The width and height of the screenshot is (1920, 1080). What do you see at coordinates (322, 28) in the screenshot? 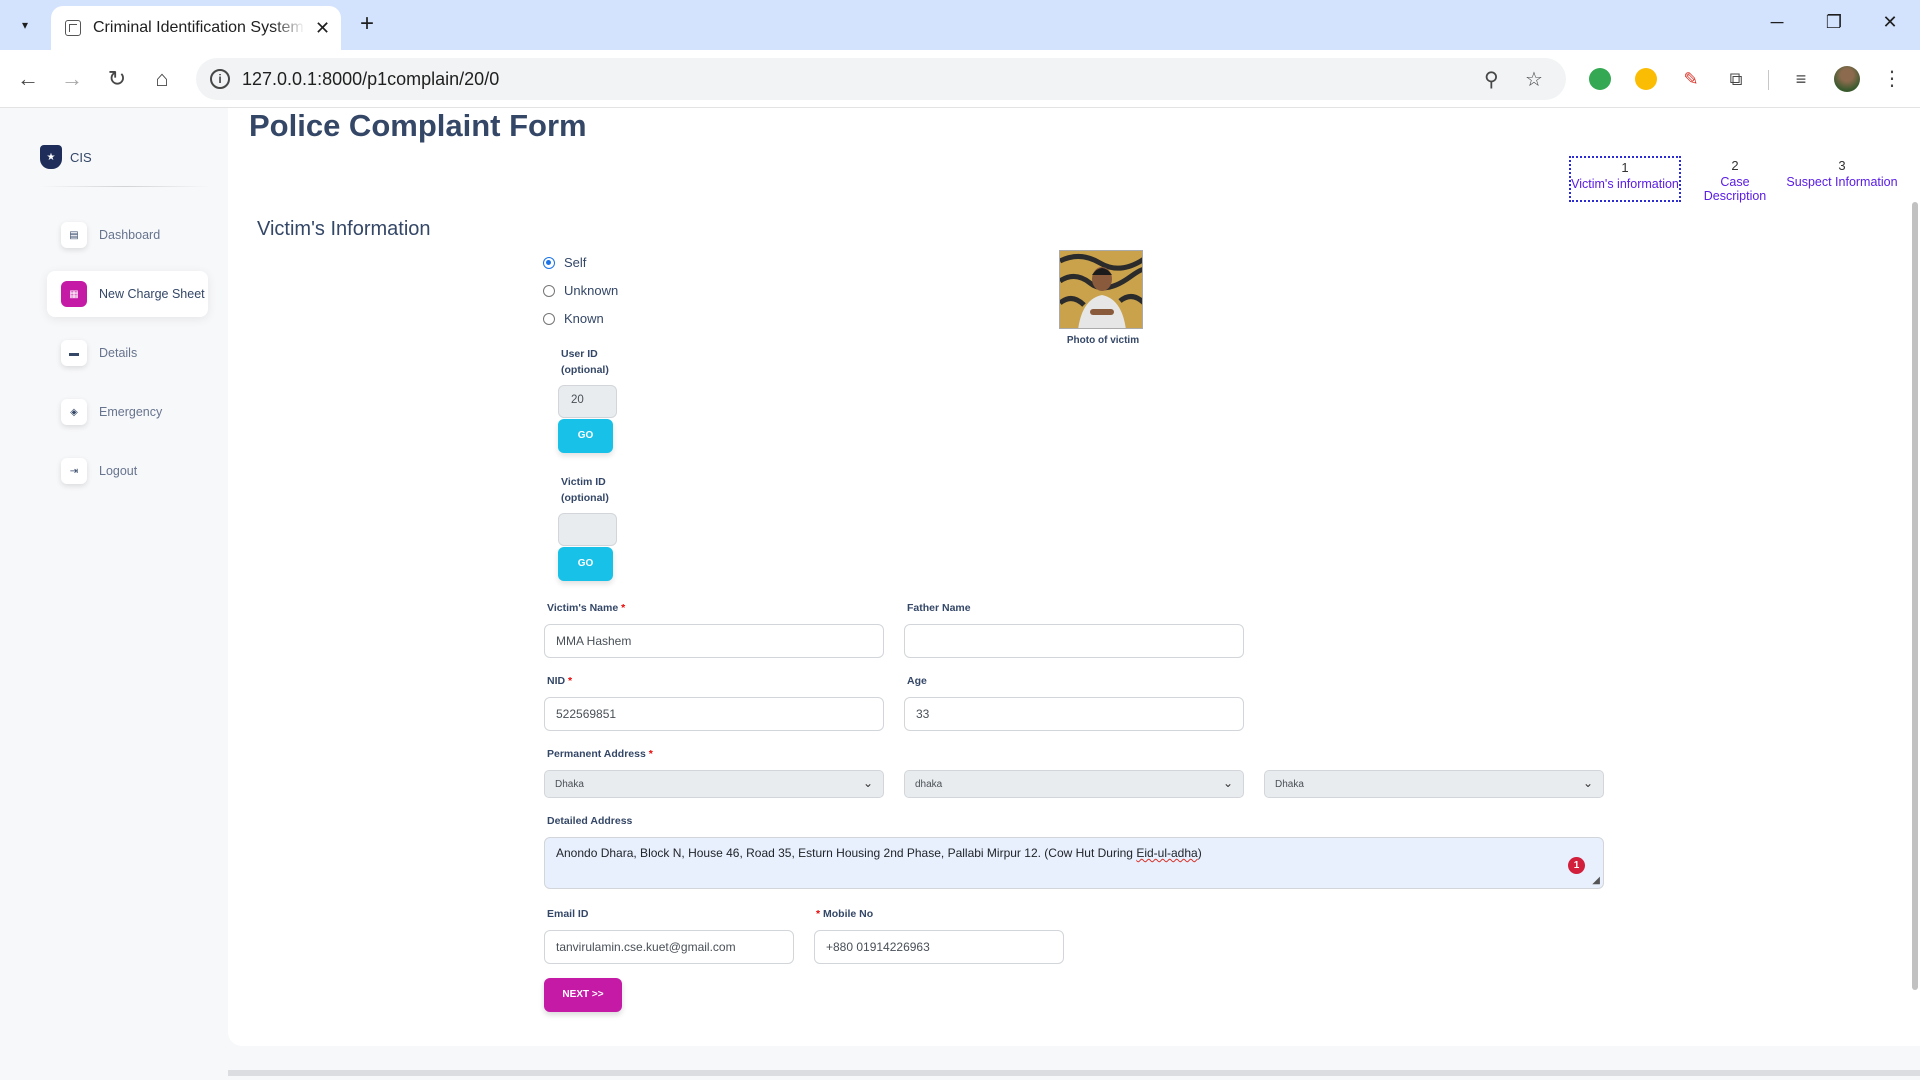
I see `tab-close-icon: ✕` at bounding box center [322, 28].